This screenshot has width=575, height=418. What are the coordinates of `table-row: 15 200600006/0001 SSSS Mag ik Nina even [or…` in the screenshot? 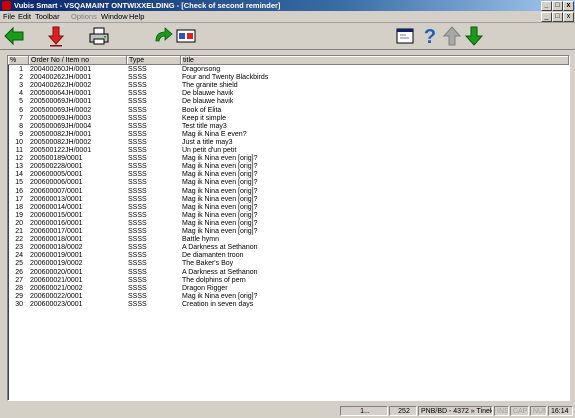 It's located at (288, 183).